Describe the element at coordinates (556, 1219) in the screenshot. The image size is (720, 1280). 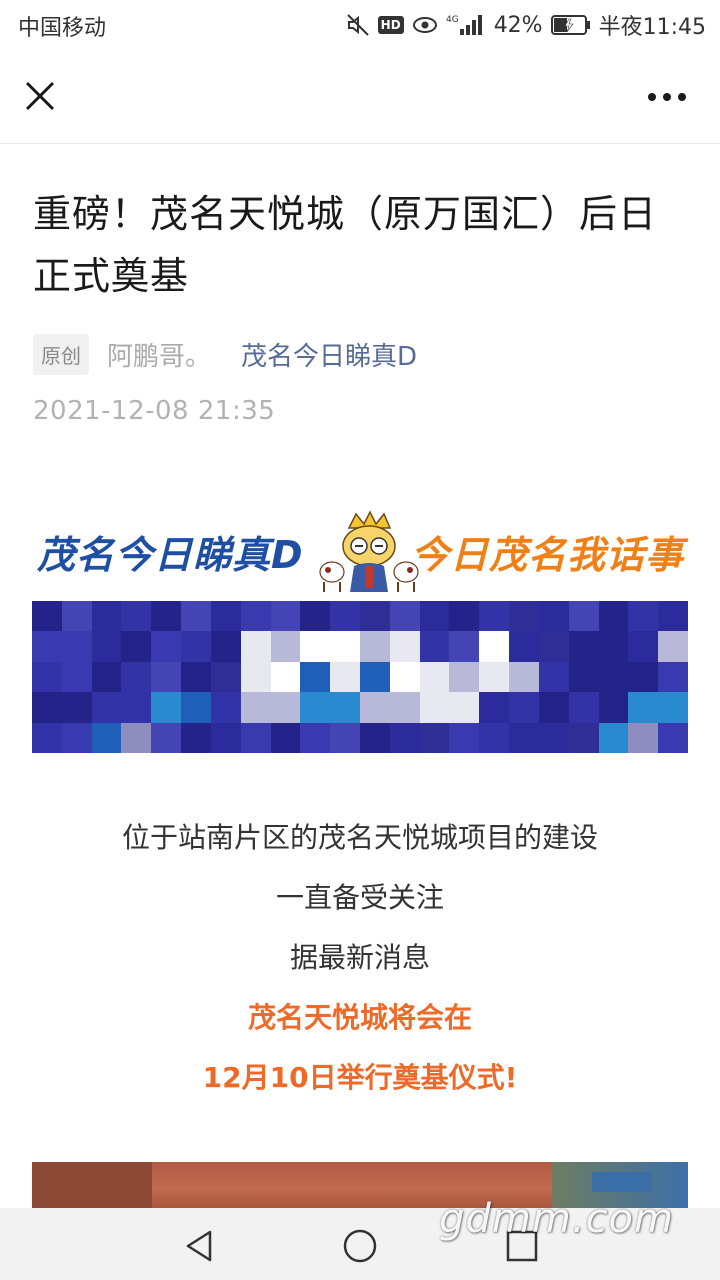
I see `watermark: gdmm.com` at that location.